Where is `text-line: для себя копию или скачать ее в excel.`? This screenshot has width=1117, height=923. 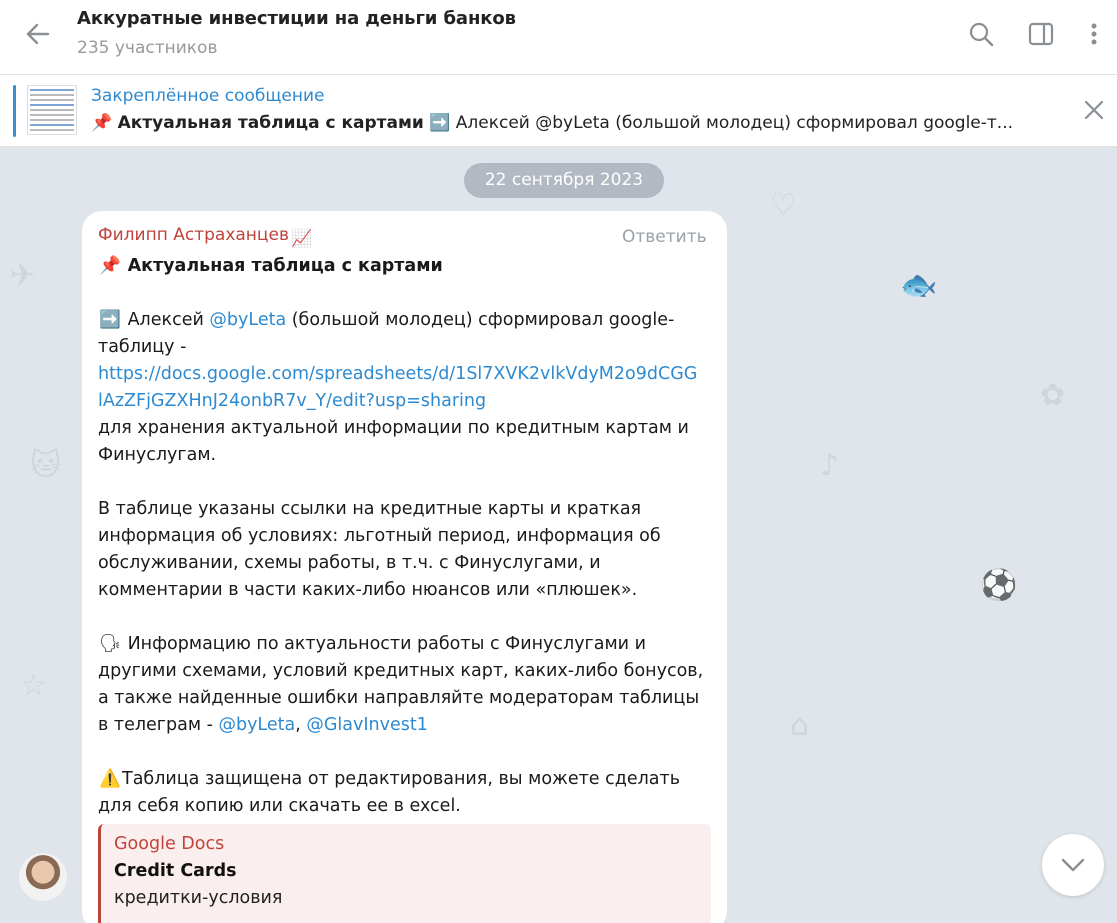 text-line: для себя копию или скачать ее в excel. is located at coordinates (279, 806).